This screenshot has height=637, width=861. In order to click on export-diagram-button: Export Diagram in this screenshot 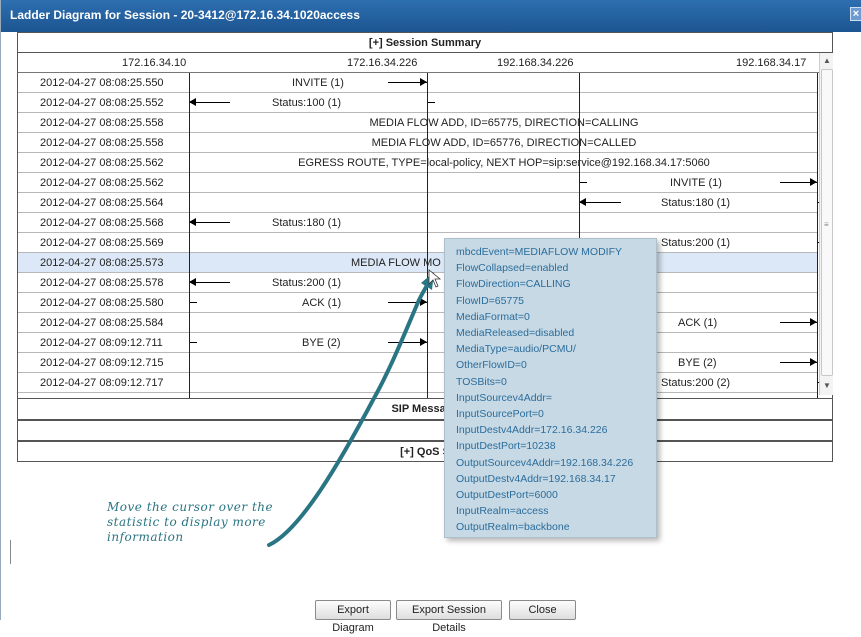, I will do `click(353, 617)`.